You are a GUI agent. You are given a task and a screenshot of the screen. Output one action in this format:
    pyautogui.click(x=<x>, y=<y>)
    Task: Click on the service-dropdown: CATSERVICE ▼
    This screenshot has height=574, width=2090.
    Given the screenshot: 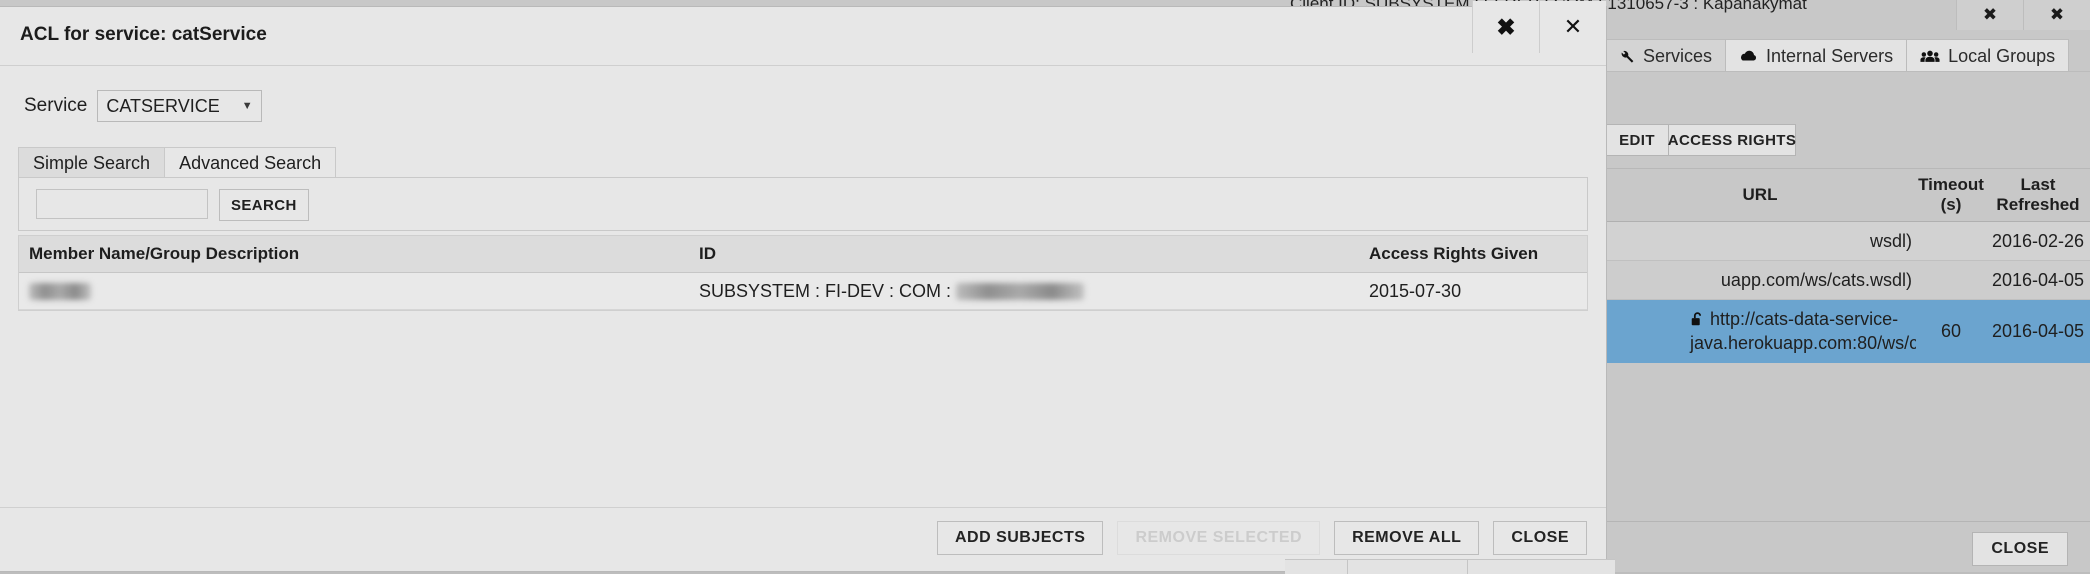 What is the action you would take?
    pyautogui.click(x=179, y=106)
    